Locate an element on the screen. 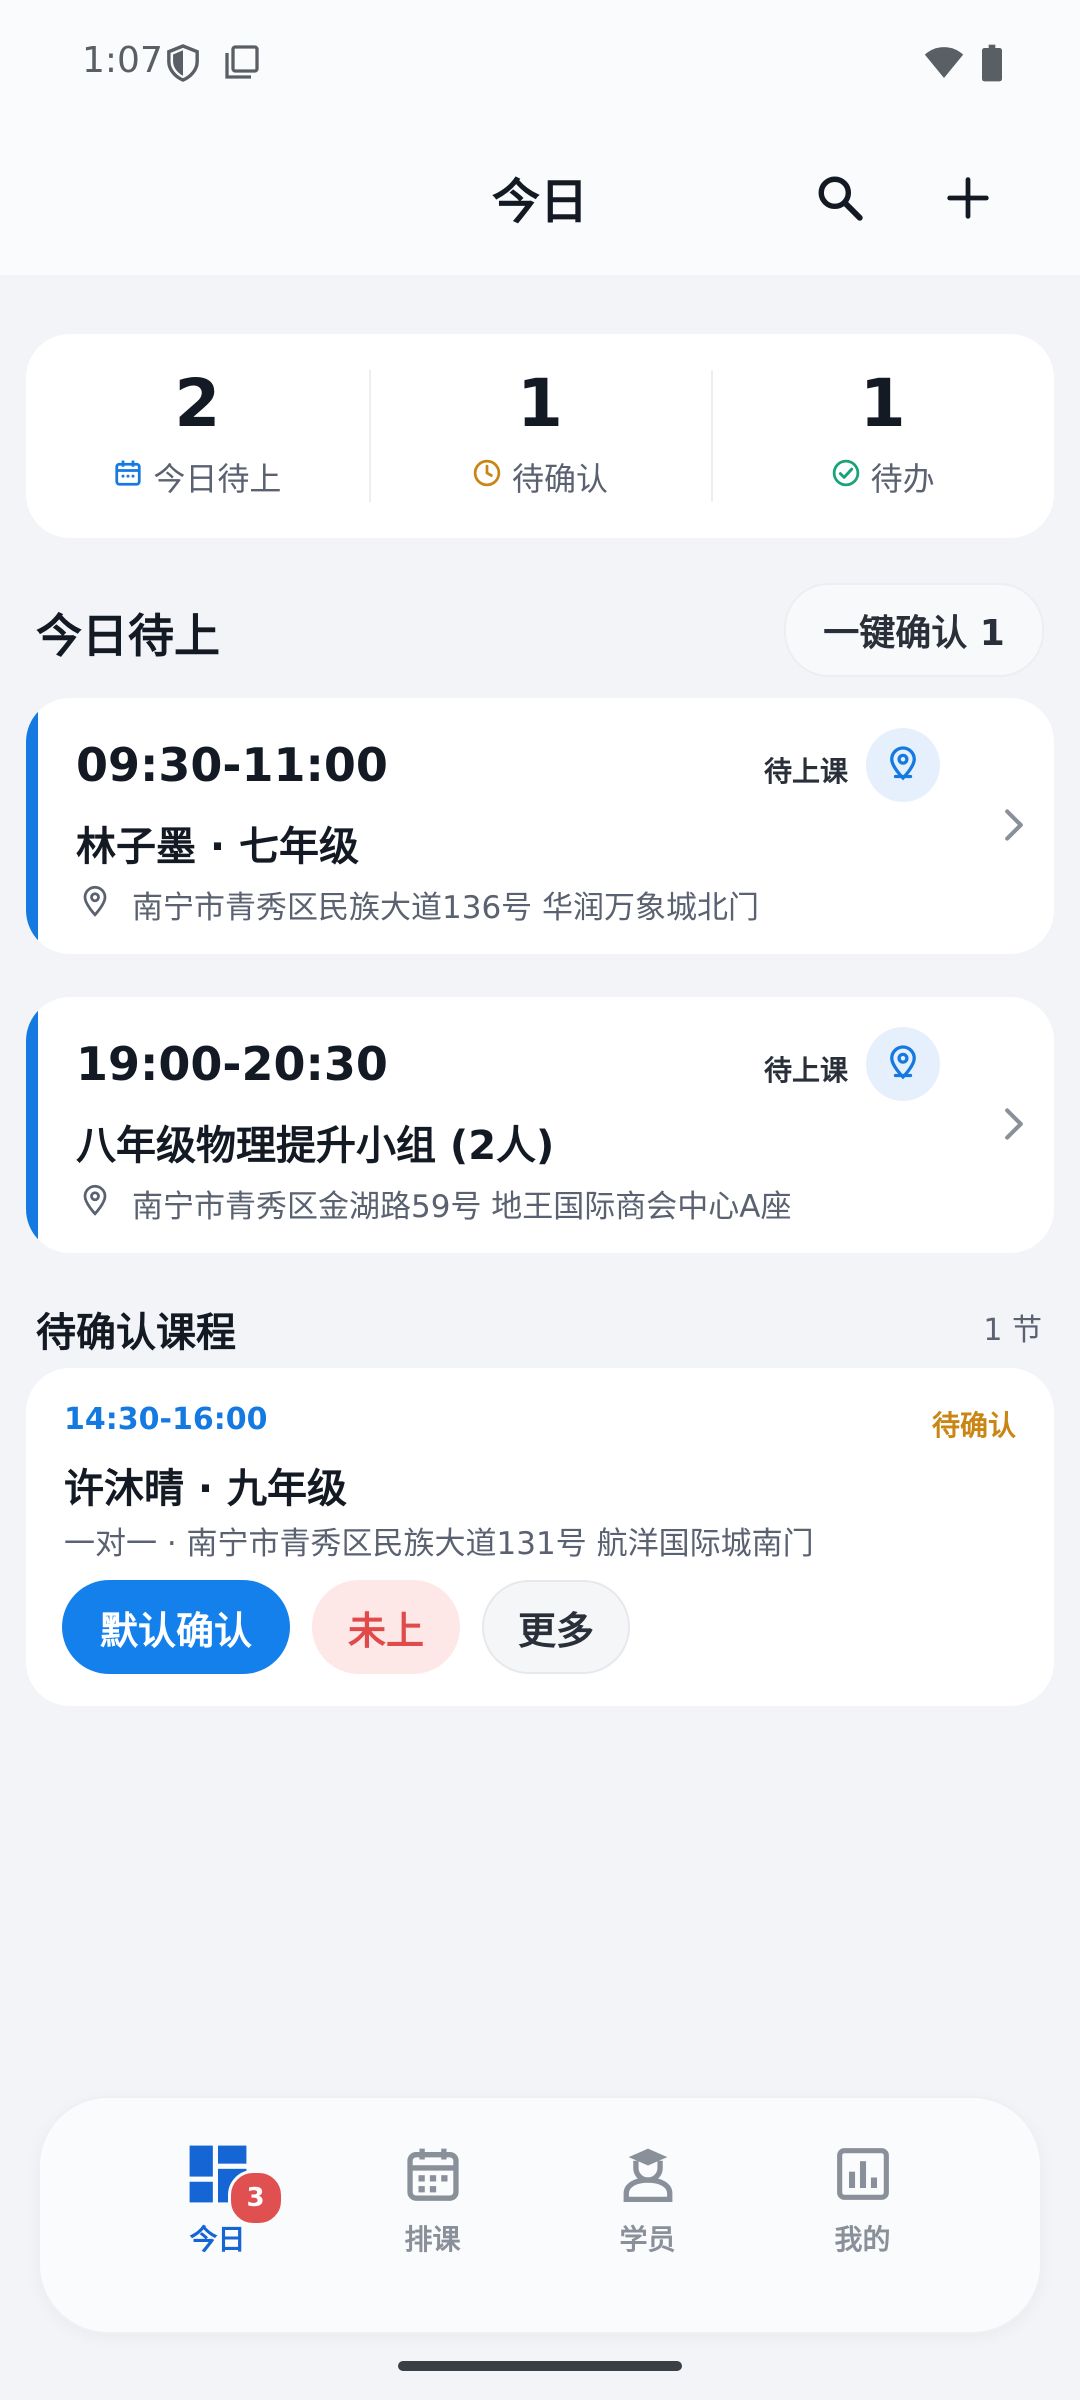 The height and width of the screenshot is (2400, 1080). stat-label: 待办 is located at coordinates (902, 479).